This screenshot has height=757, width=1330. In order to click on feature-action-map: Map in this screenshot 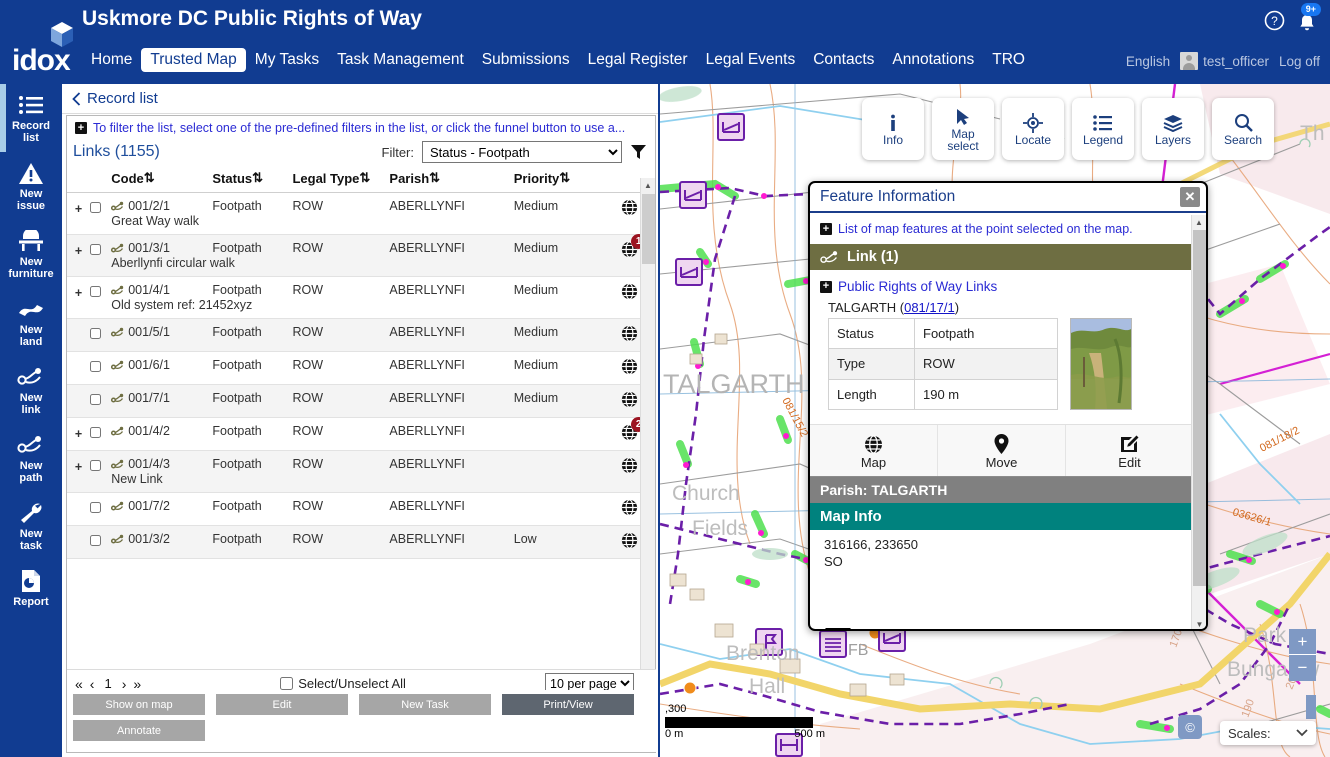, I will do `click(874, 450)`.